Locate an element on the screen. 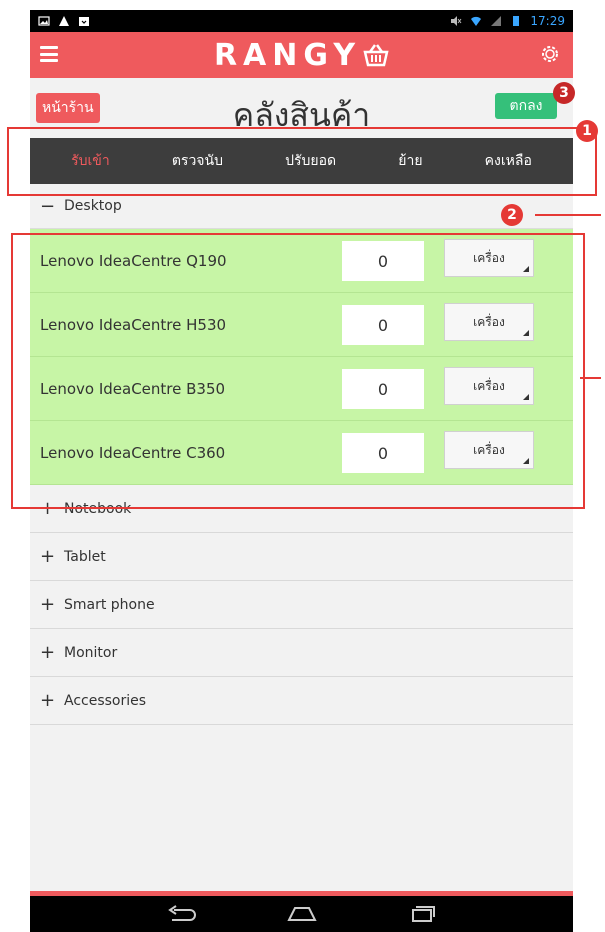 The height and width of the screenshot is (932, 605). home-icon is located at coordinates (302, 914).